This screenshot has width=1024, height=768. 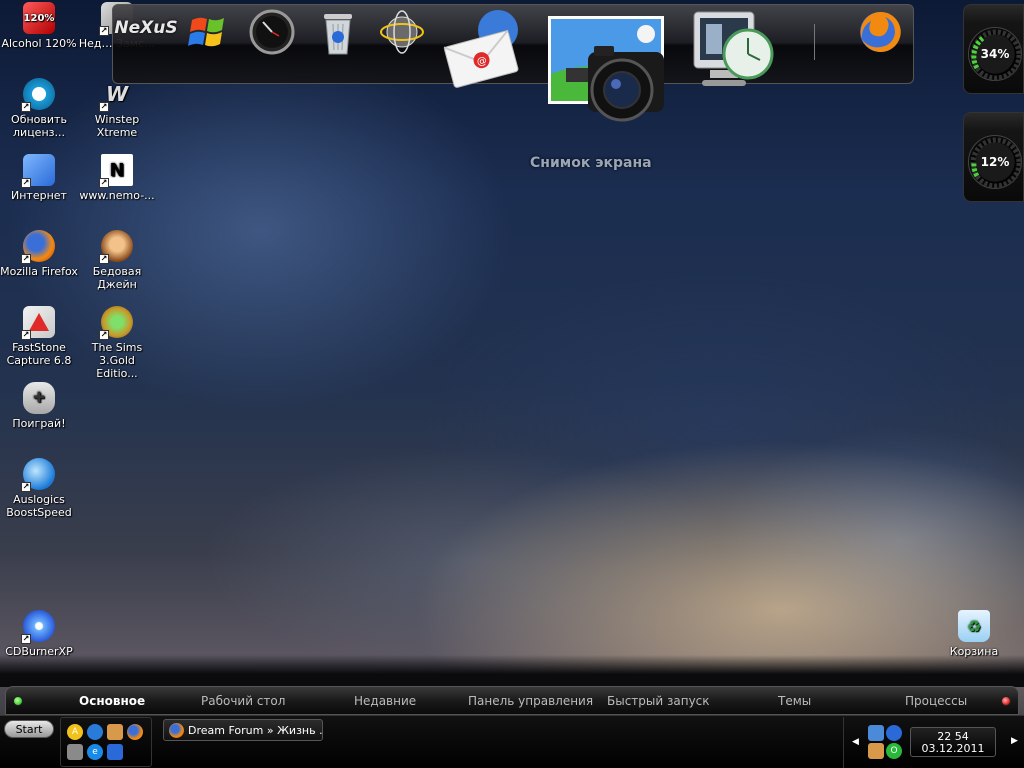 What do you see at coordinates (606, 69) in the screenshot?
I see `camera-screenshot-icon` at bounding box center [606, 69].